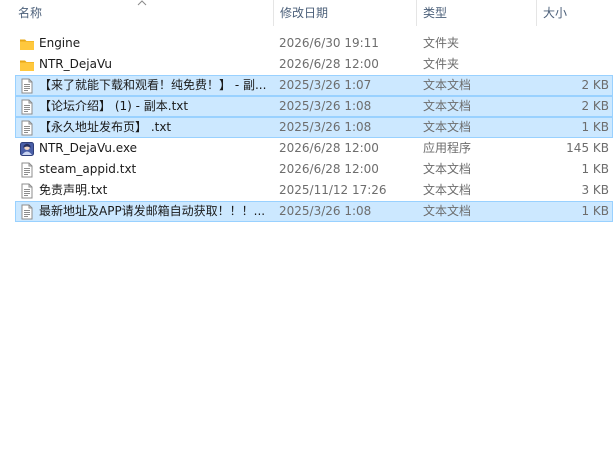  Describe the element at coordinates (73, 190) in the screenshot. I see `file-name: 免责声明.txt` at that location.